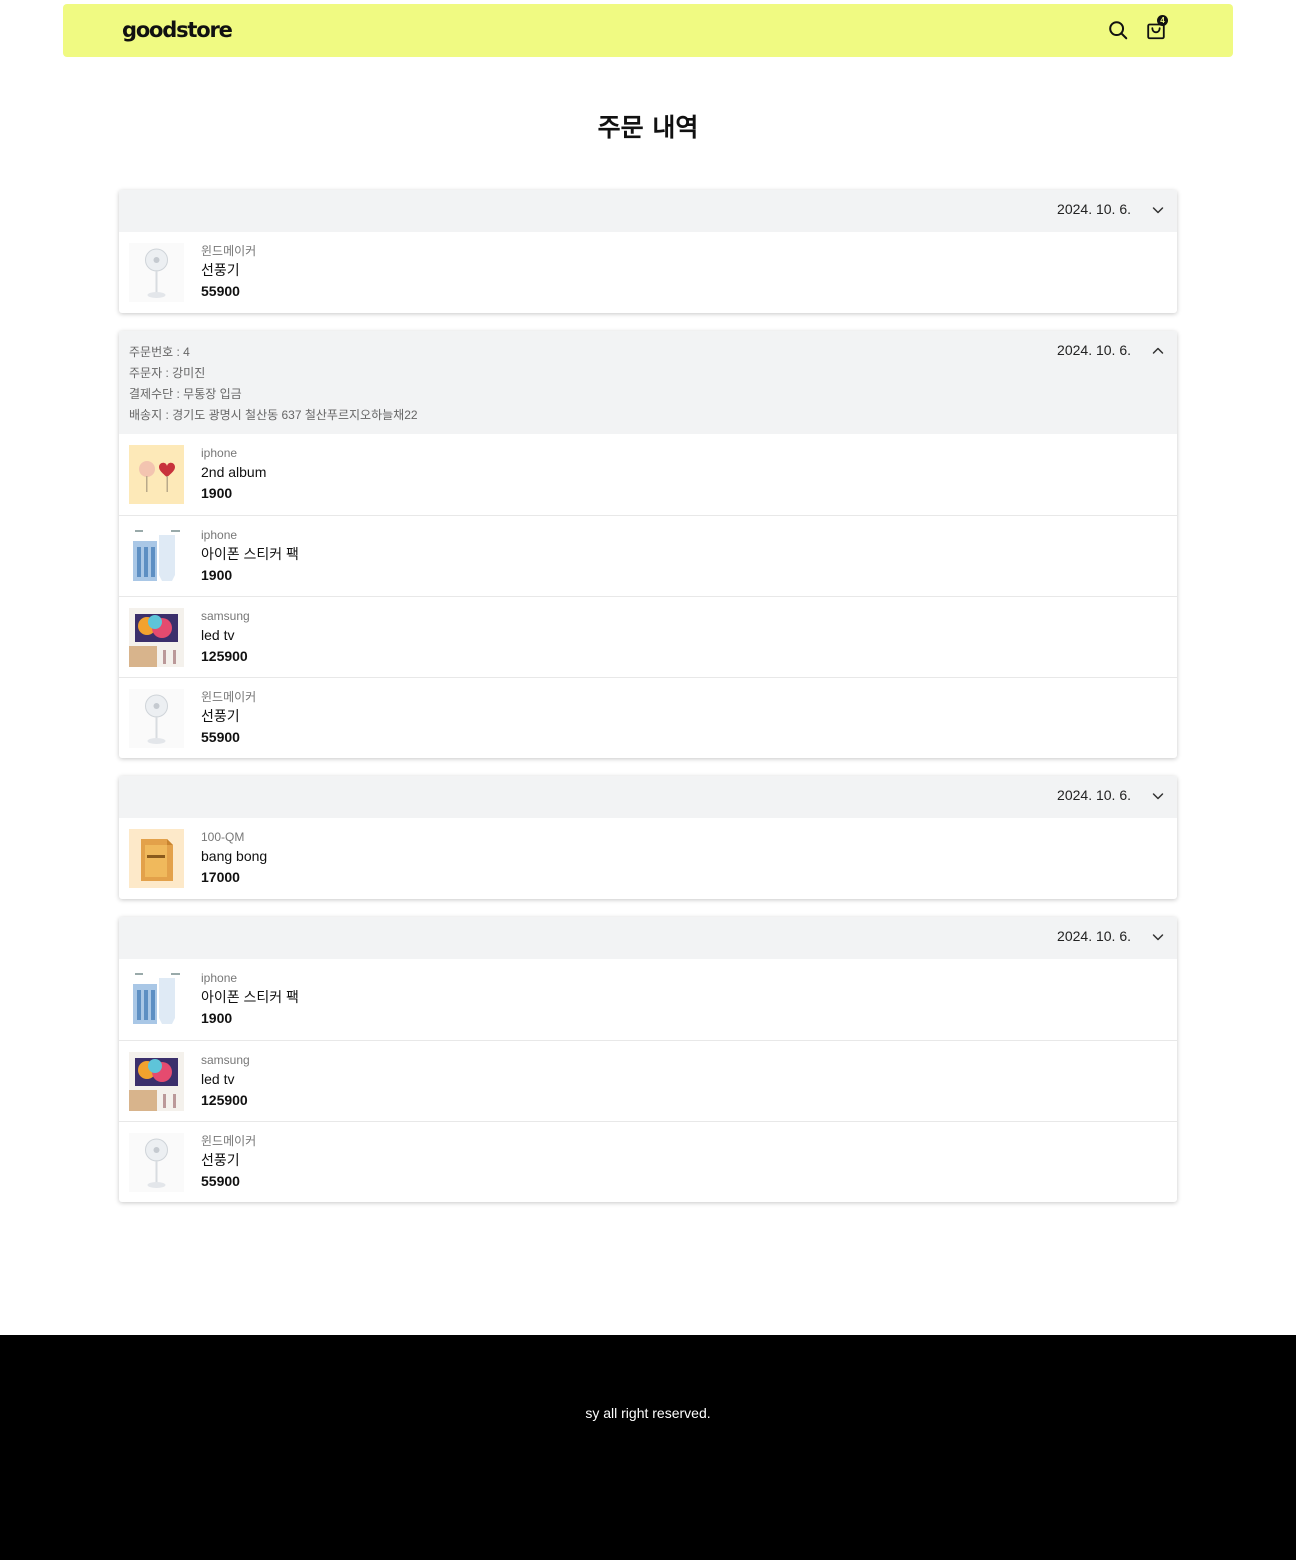 The height and width of the screenshot is (1560, 1296). What do you see at coordinates (167, 373) in the screenshot?
I see `orderer-name: 주문자 : 강미진` at bounding box center [167, 373].